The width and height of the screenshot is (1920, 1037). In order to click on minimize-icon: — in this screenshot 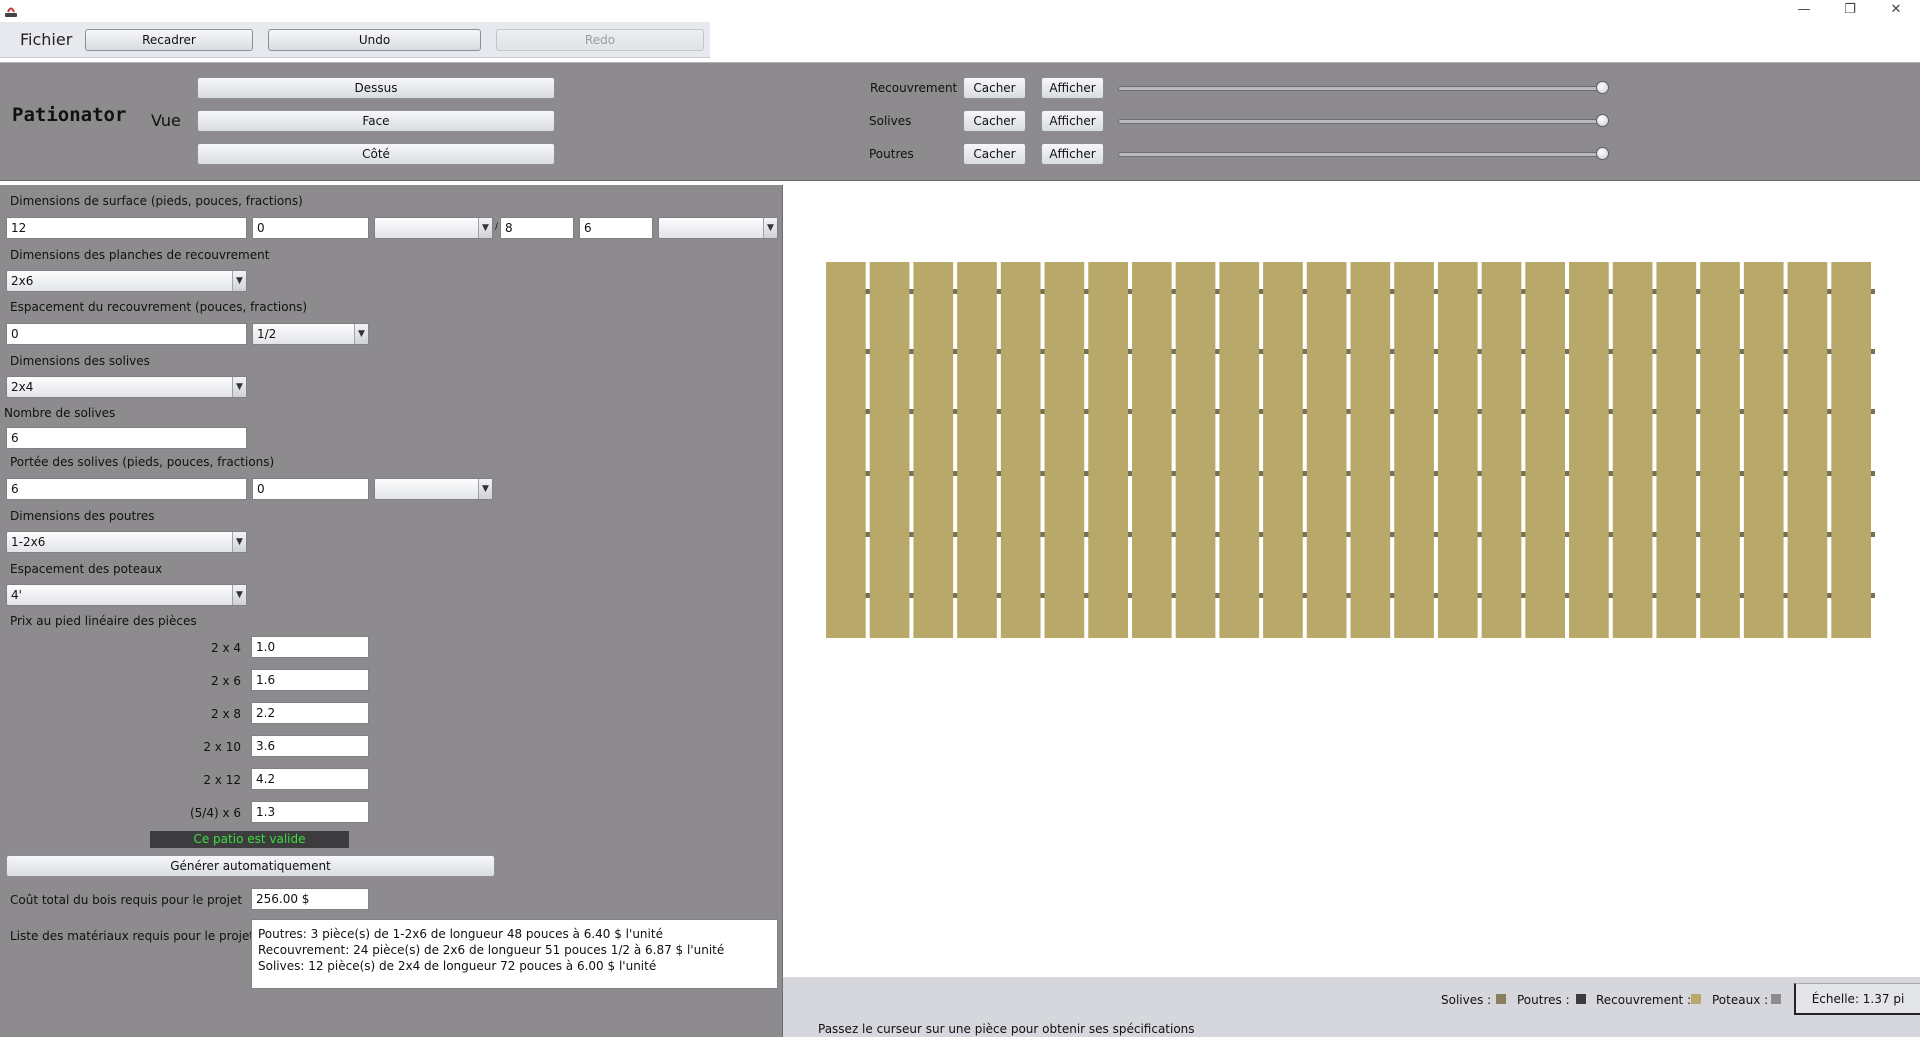, I will do `click(1804, 11)`.